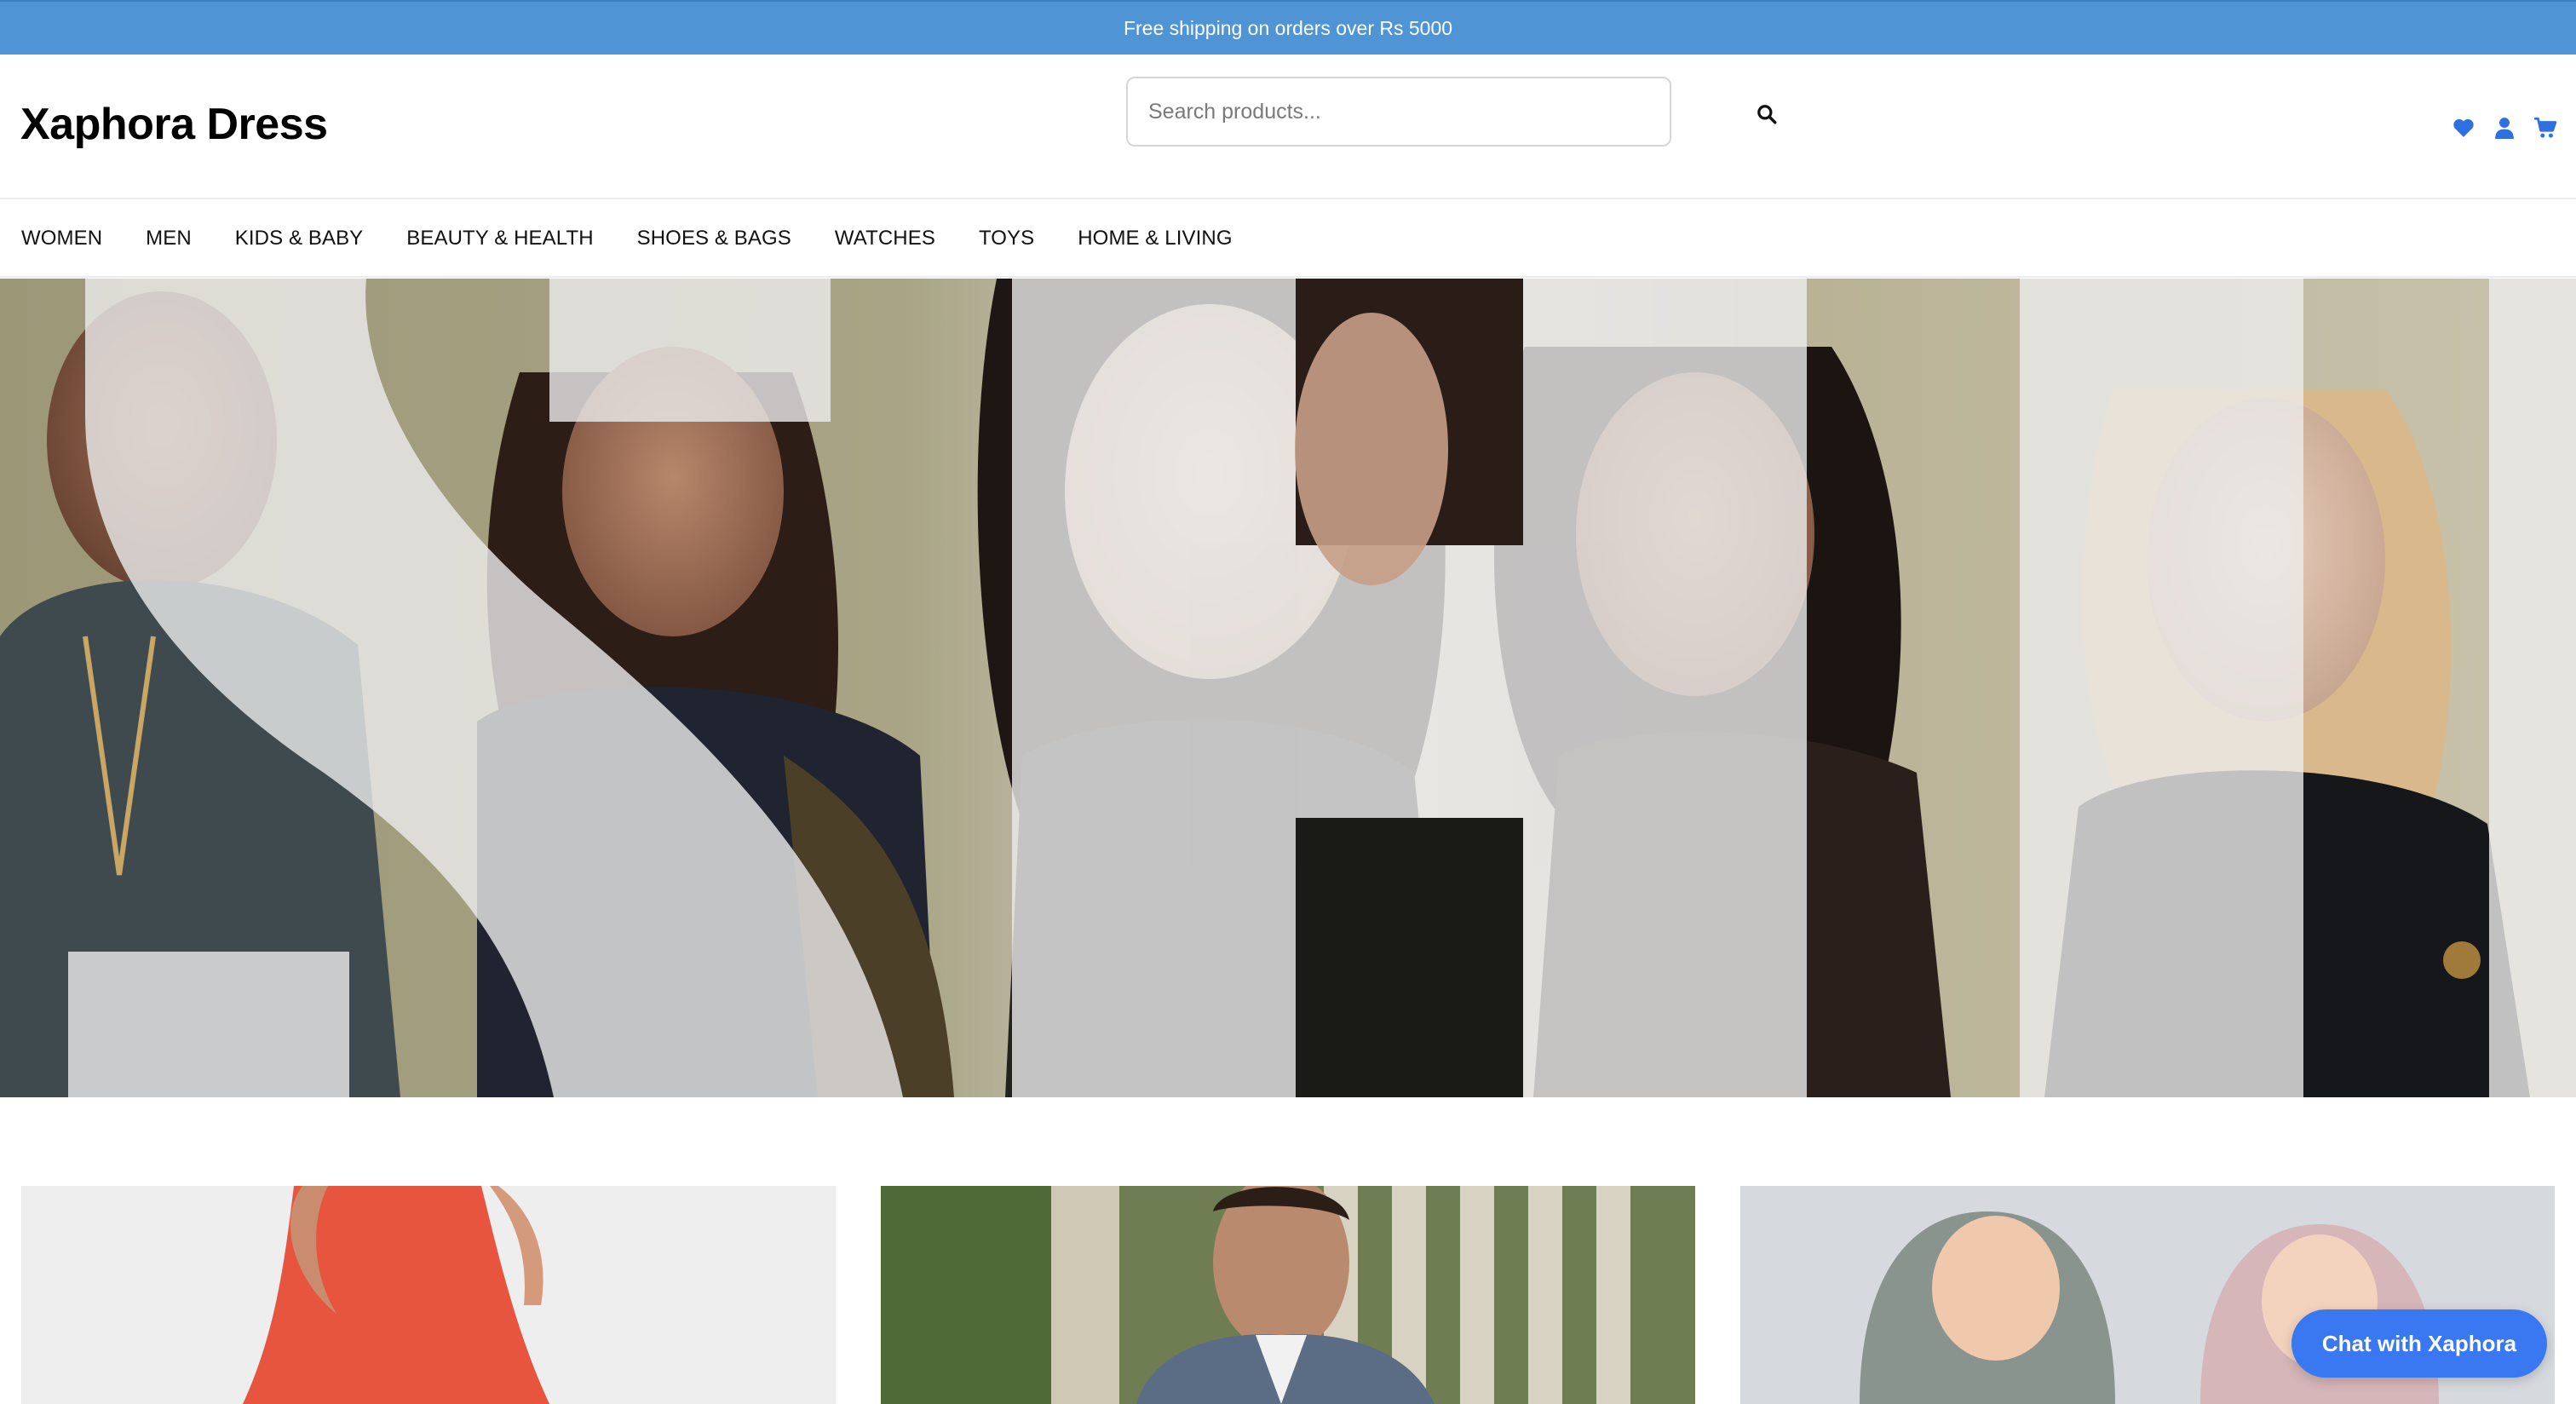 The height and width of the screenshot is (1404, 2576). I want to click on category-image-women, so click(428, 1295).